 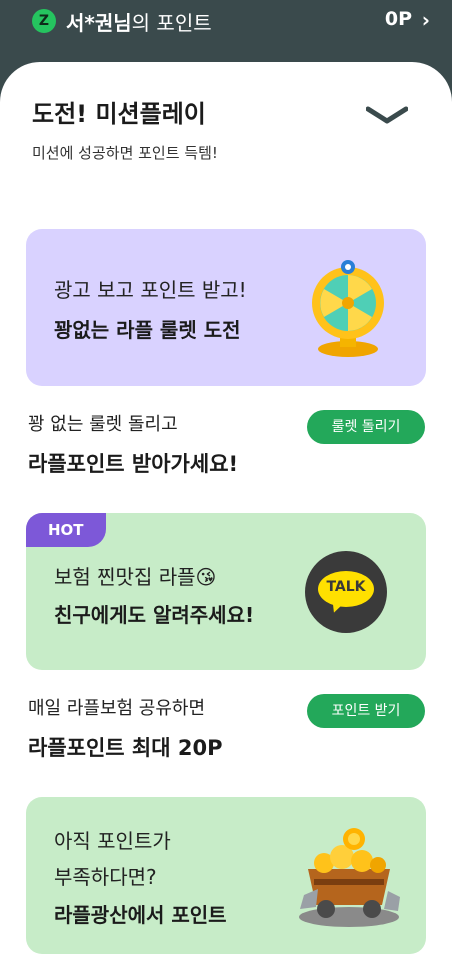 I want to click on section-title: 도전! 미션플레이, so click(x=119, y=114).